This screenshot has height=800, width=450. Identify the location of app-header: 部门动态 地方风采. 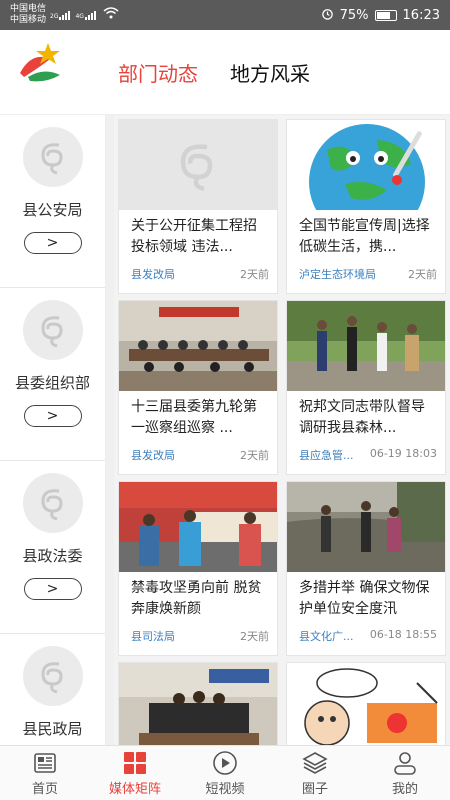
(225, 72).